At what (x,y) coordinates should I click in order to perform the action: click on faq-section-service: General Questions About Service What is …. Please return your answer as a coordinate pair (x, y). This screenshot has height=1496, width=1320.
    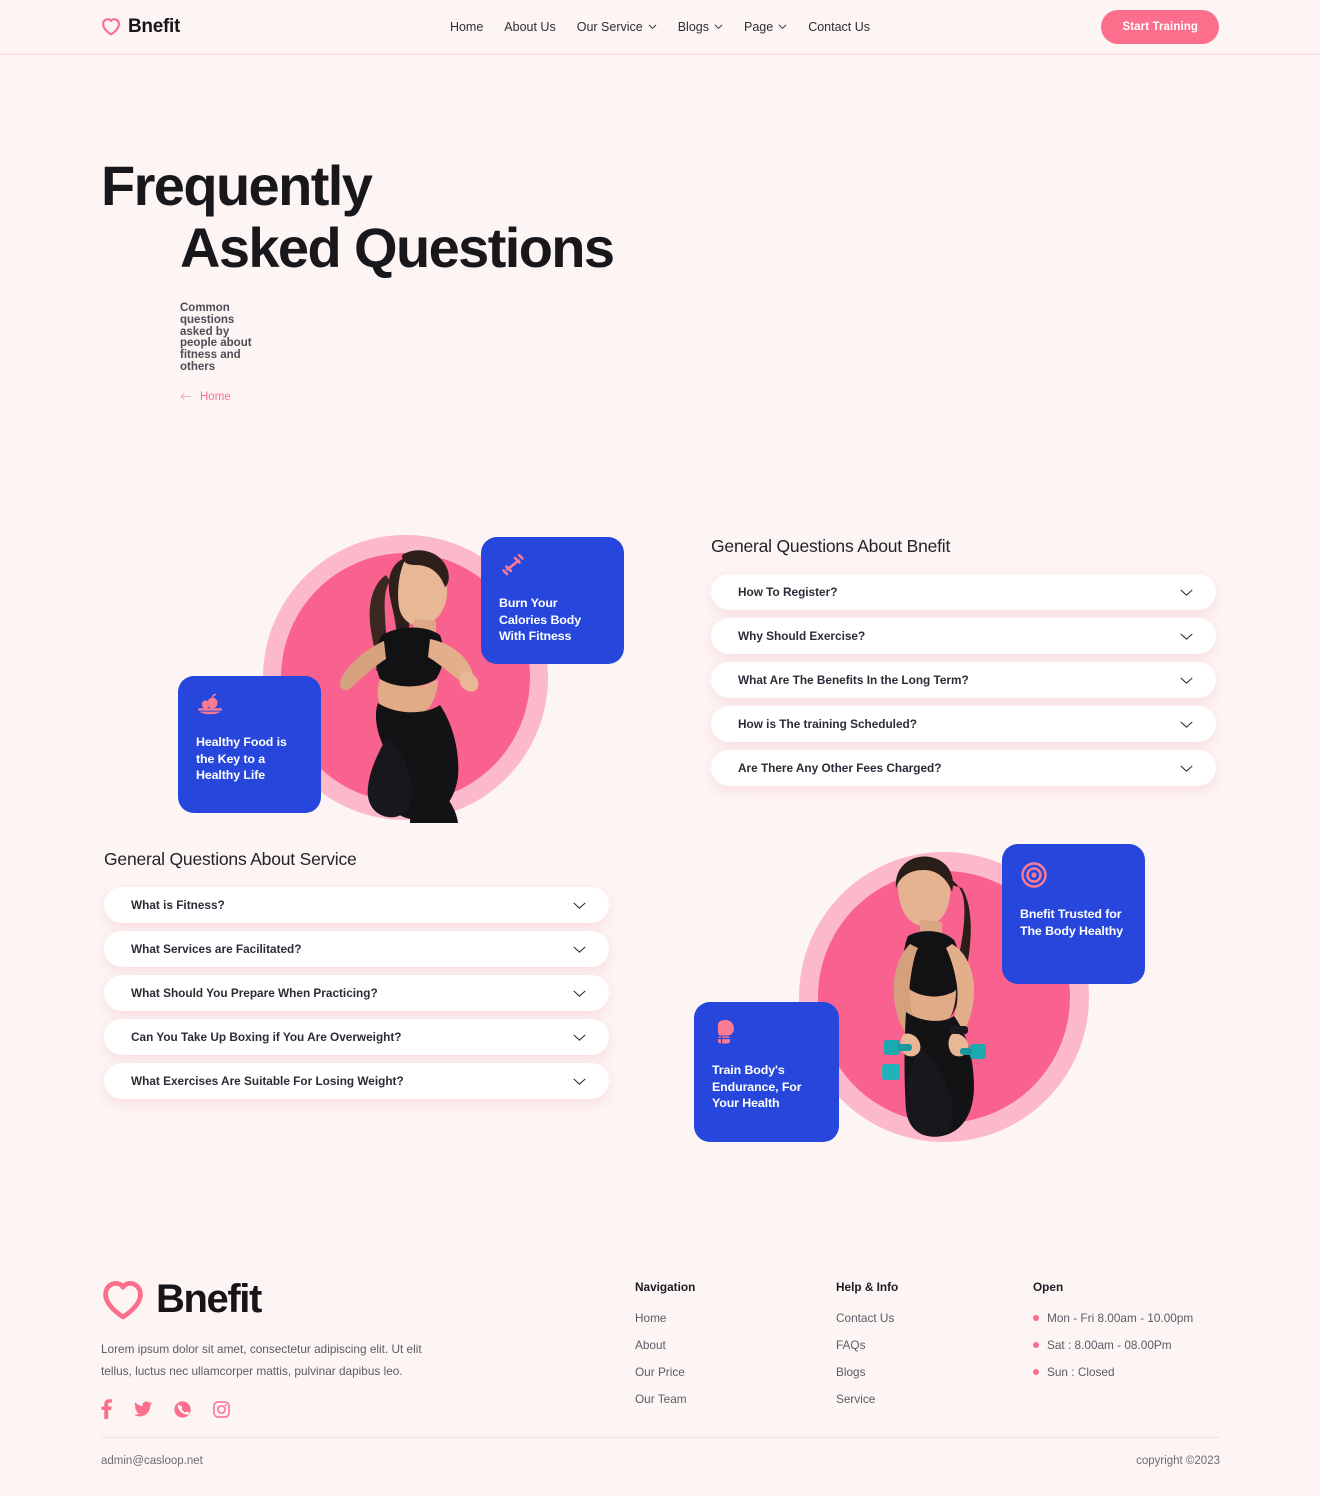
    Looking at the image, I should click on (356, 974).